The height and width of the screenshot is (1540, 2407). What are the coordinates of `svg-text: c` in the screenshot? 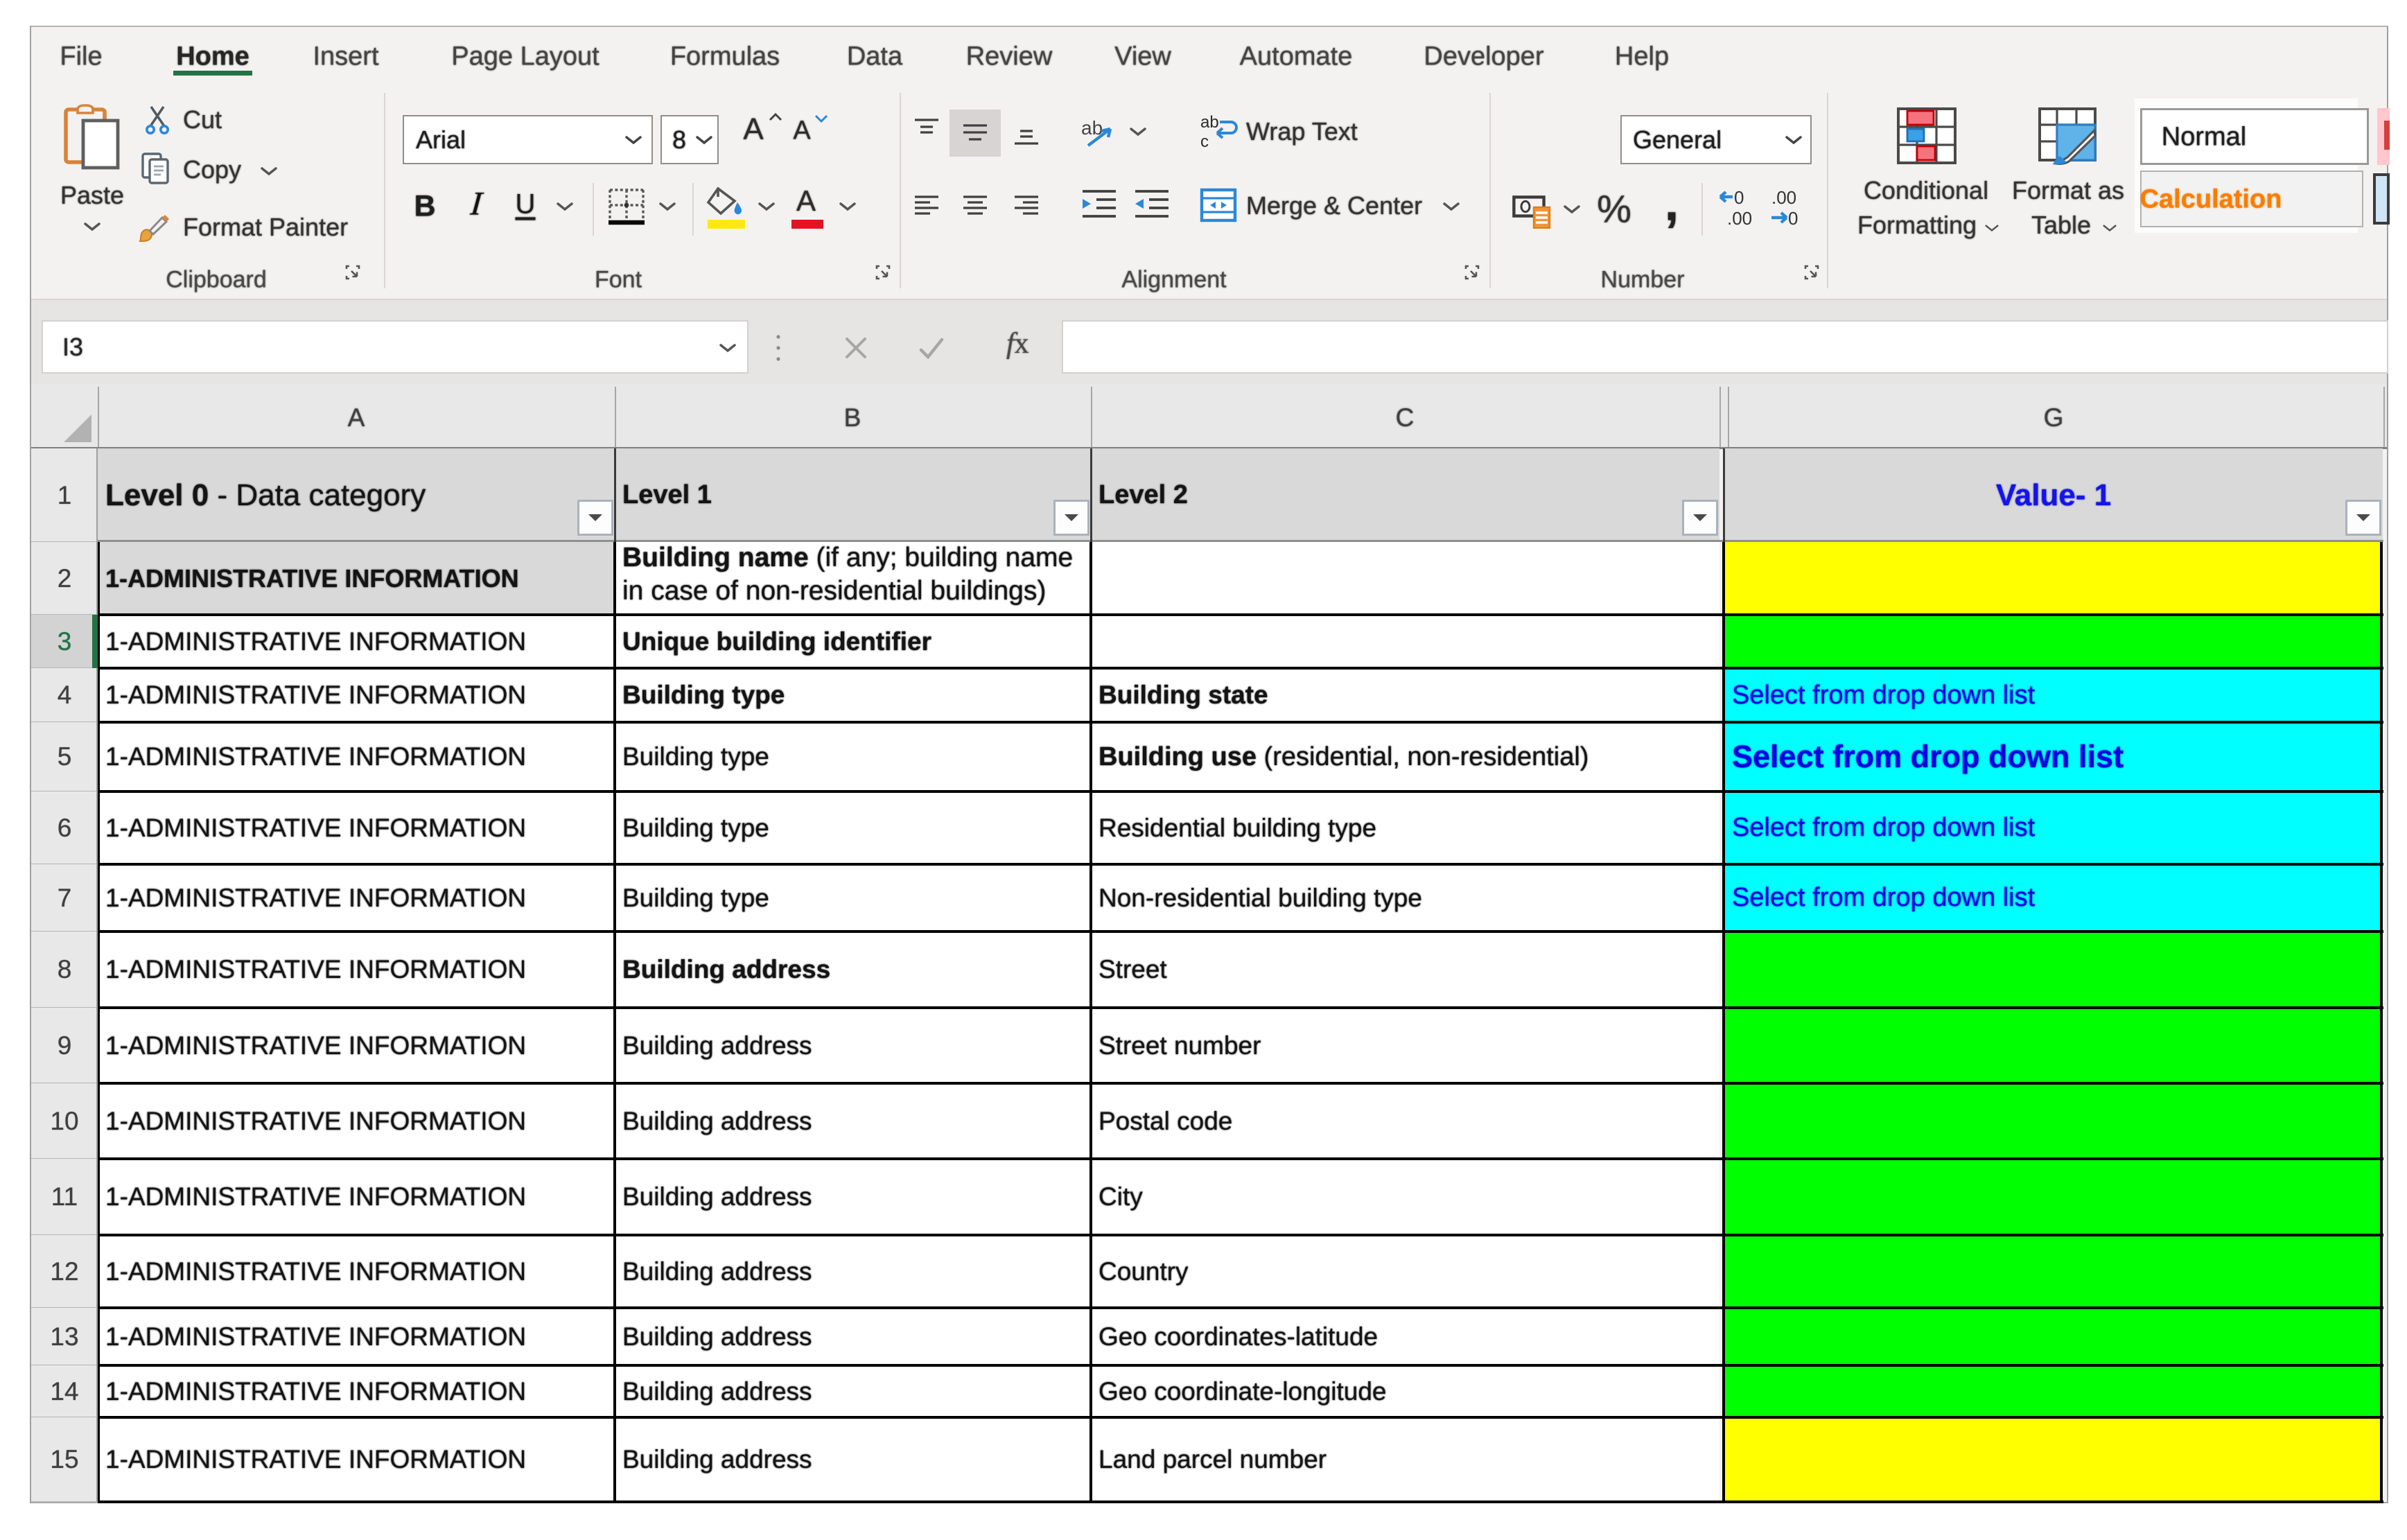 It's located at (1205, 141).